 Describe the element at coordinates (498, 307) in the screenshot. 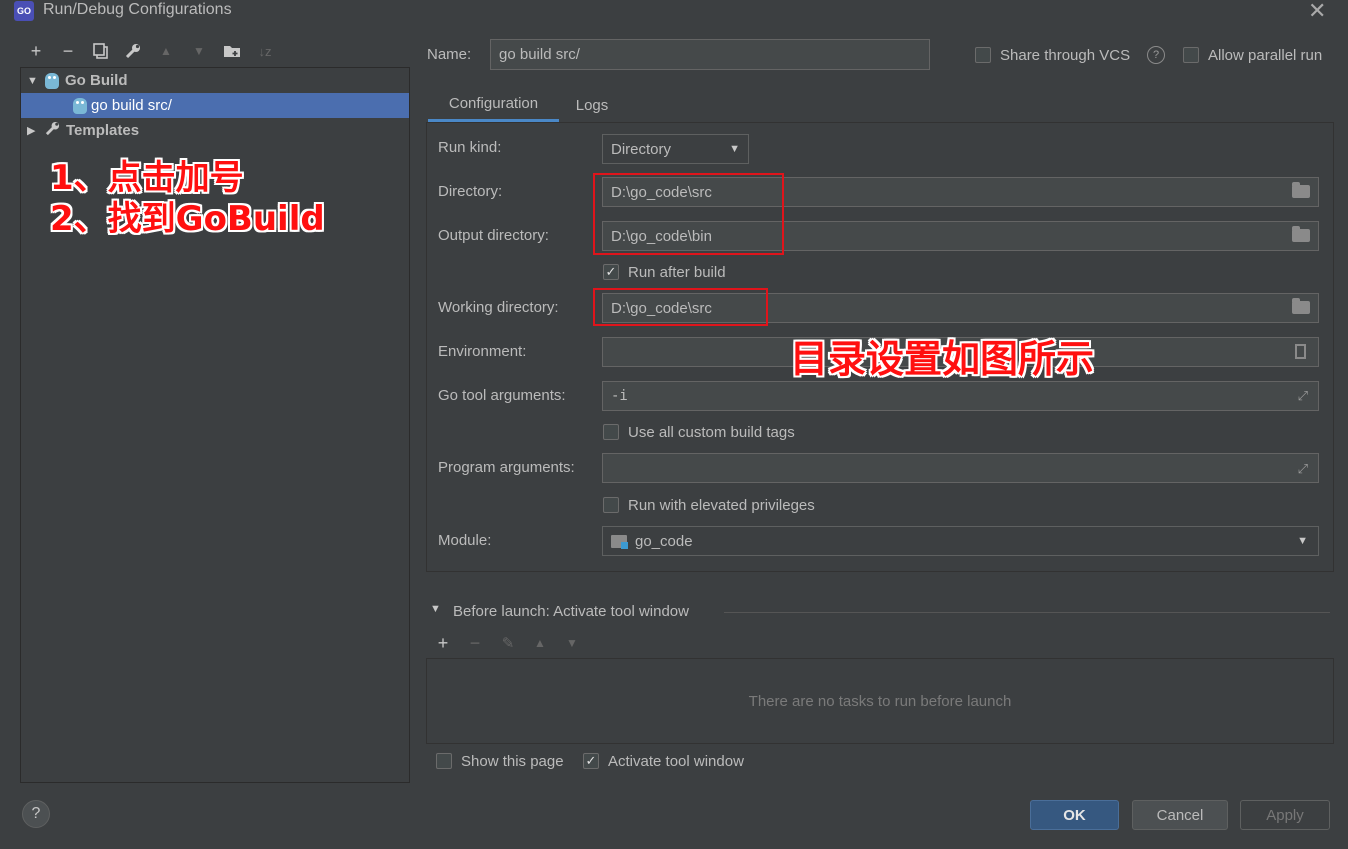

I see `working-directory-label: Working directory:` at that location.